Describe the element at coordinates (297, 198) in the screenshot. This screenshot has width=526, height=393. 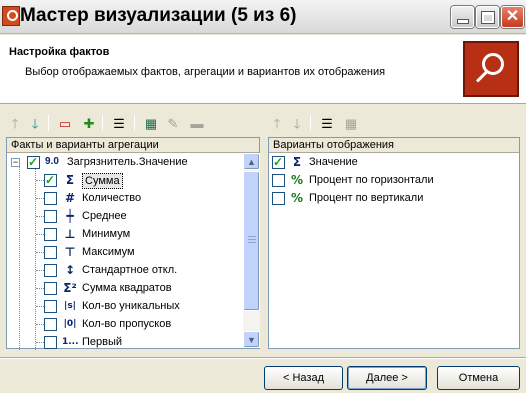
I see `percent-vertical-icon: %` at that location.